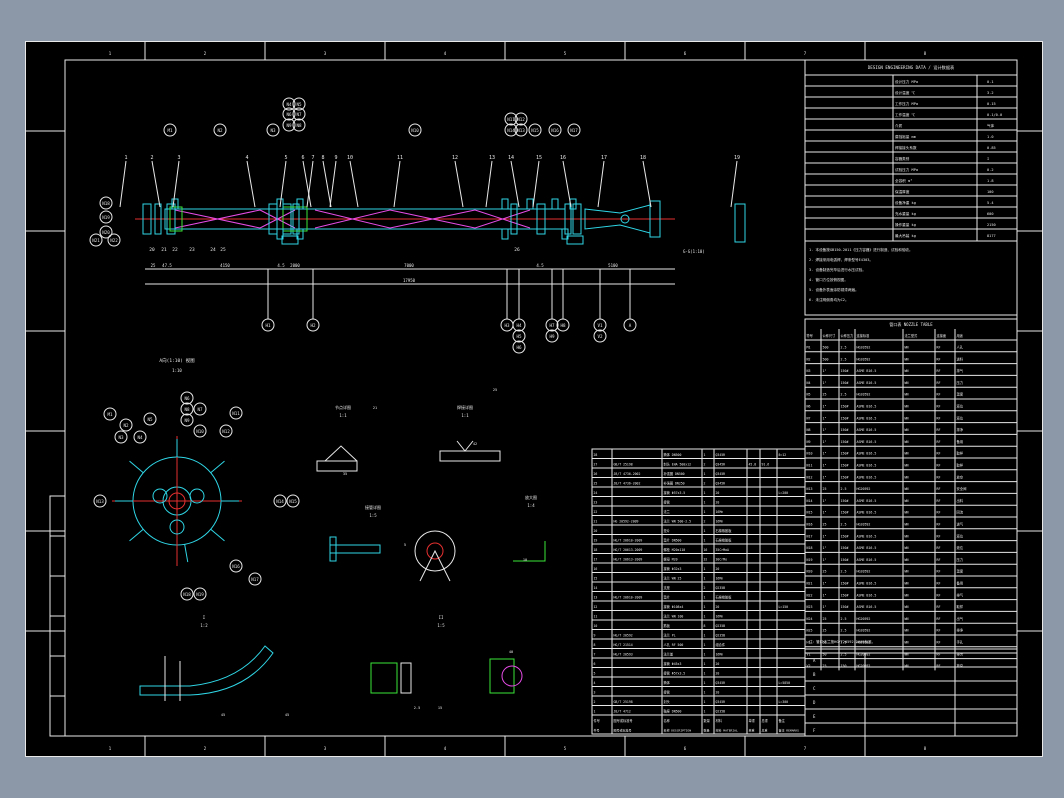 Image resolution: width=1064 pixels, height=798 pixels. I want to click on nozzle-table-cell: N17, so click(810, 536).